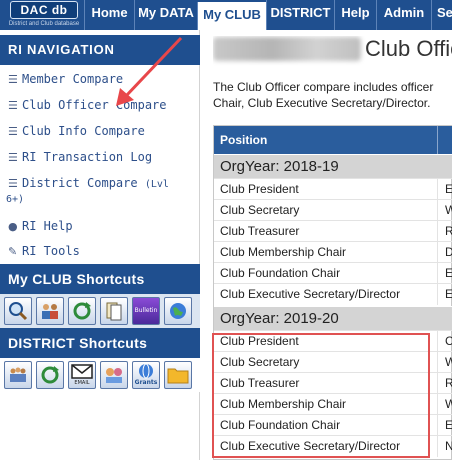 The height and width of the screenshot is (460, 452). I want to click on district-shortcuts-bar: EMAIL Grants, so click(100, 375).